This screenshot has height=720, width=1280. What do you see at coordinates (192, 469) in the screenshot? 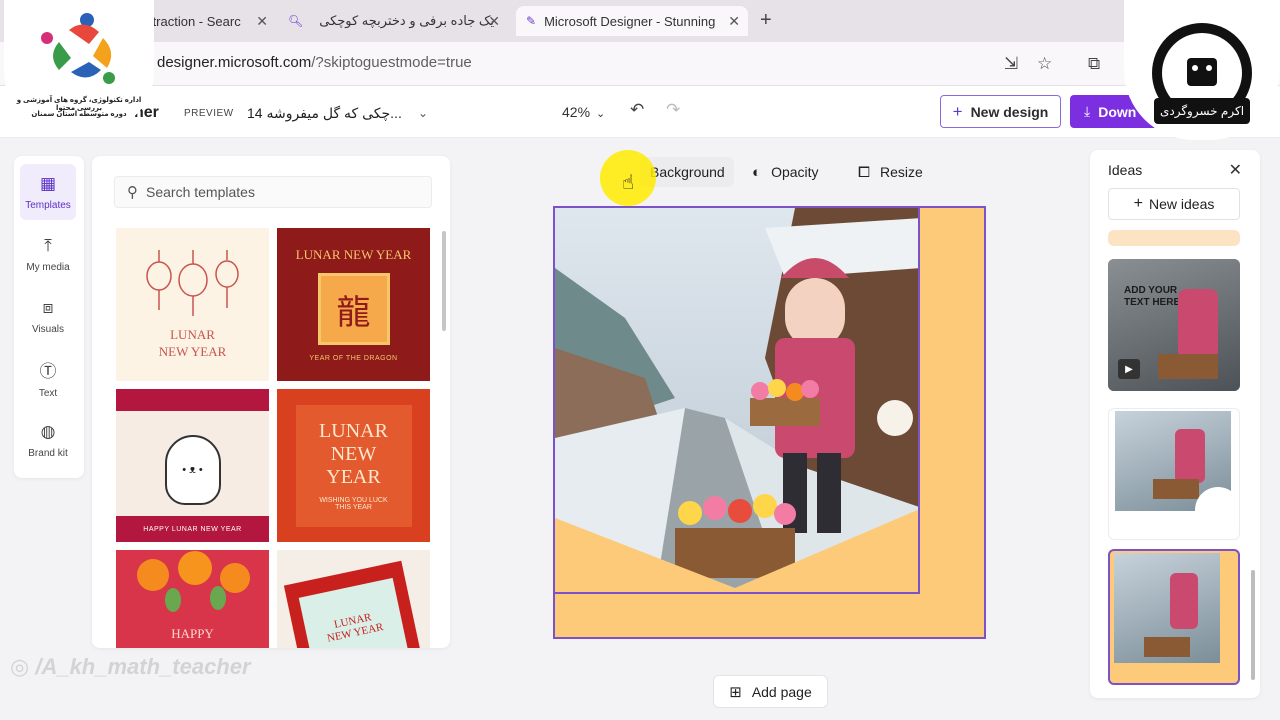
I see `rabbit-icon: • ᴥ •` at bounding box center [192, 469].